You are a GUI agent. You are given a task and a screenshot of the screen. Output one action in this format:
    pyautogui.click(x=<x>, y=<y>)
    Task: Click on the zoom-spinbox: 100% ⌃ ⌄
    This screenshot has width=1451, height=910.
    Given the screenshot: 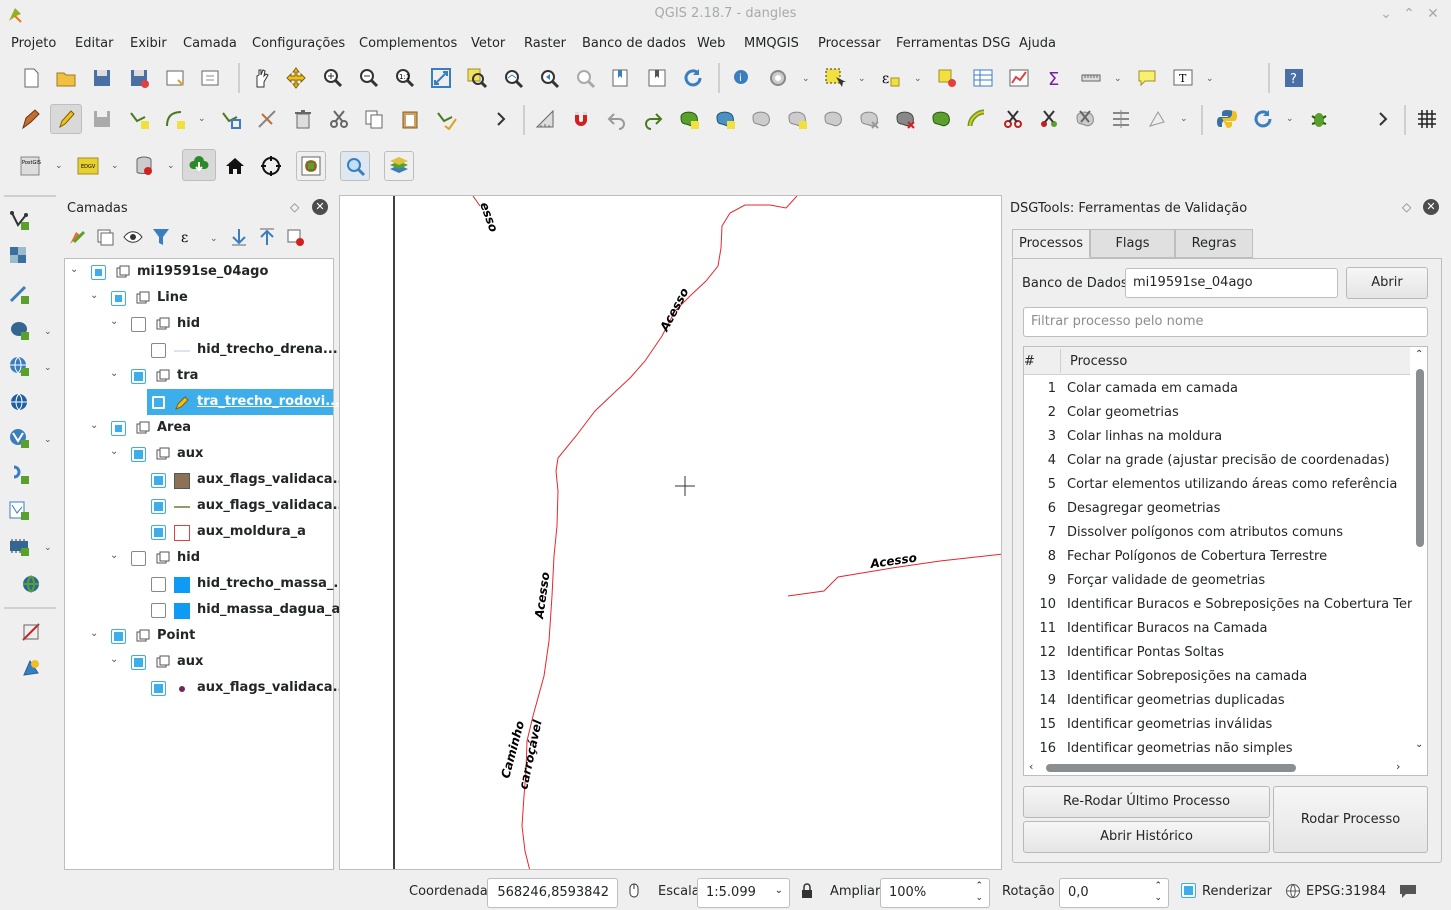 What is the action you would take?
    pyautogui.click(x=935, y=893)
    